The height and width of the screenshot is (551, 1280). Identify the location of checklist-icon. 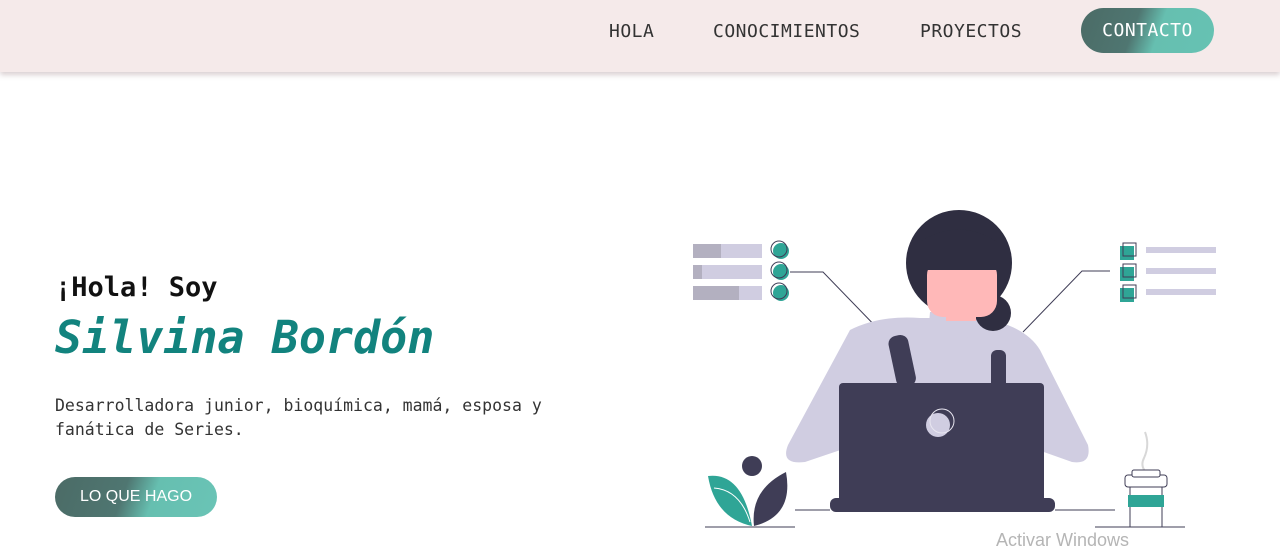
(1119, 287).